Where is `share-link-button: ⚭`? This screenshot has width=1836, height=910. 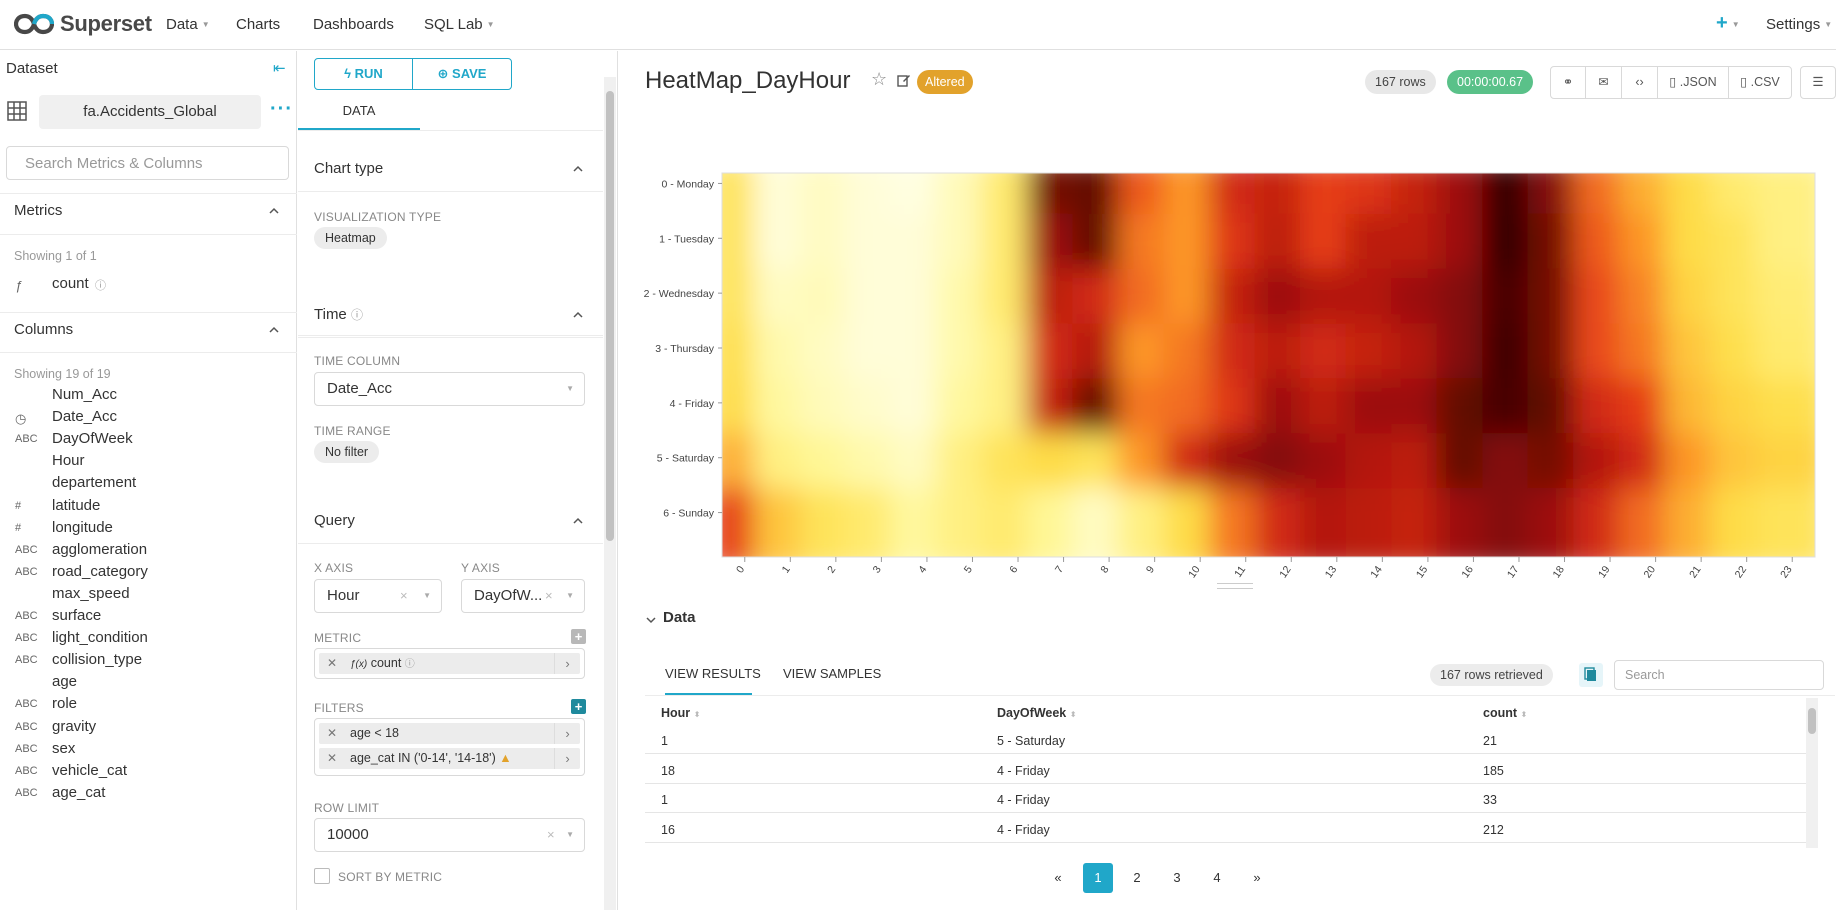
share-link-button: ⚭ is located at coordinates (1568, 82).